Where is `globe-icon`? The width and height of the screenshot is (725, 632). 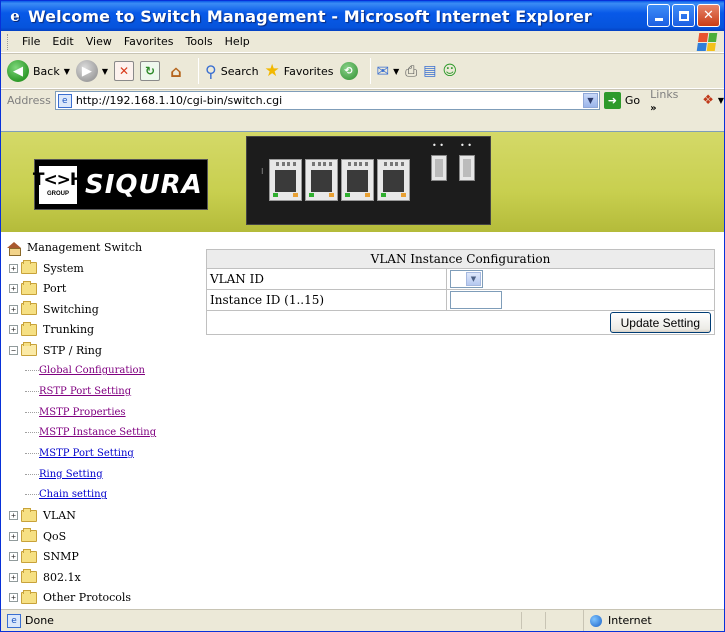 globe-icon is located at coordinates (596, 620).